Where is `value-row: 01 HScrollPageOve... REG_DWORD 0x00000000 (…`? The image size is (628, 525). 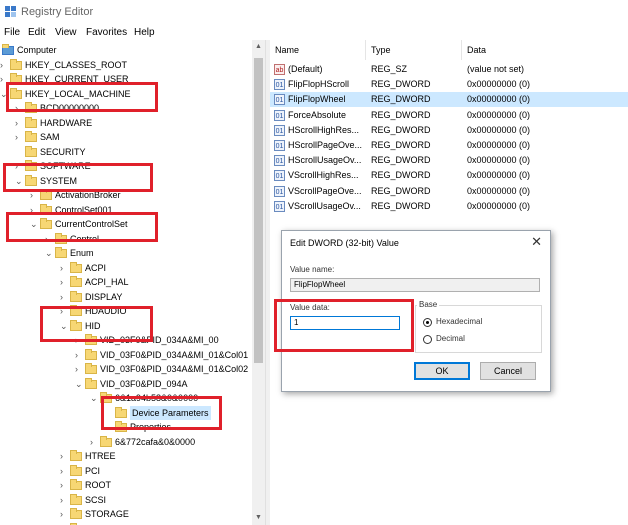
value-row: 01 HScrollPageOve... REG_DWORD 0x00000000 (… is located at coordinates (449, 145).